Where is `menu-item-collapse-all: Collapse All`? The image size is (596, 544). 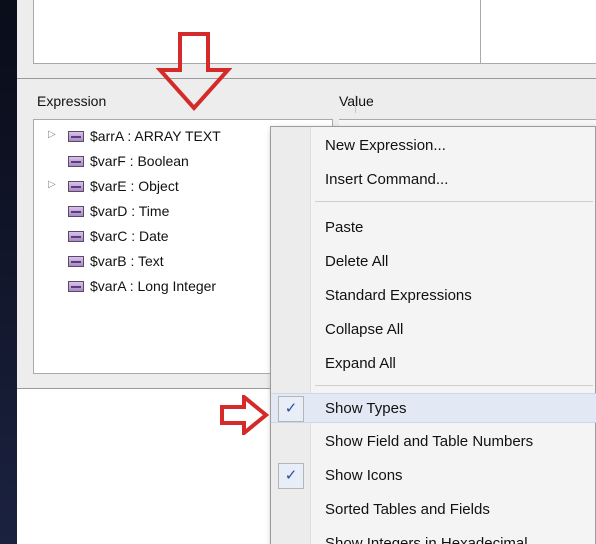
menu-item-collapse-all: Collapse All is located at coordinates (433, 330).